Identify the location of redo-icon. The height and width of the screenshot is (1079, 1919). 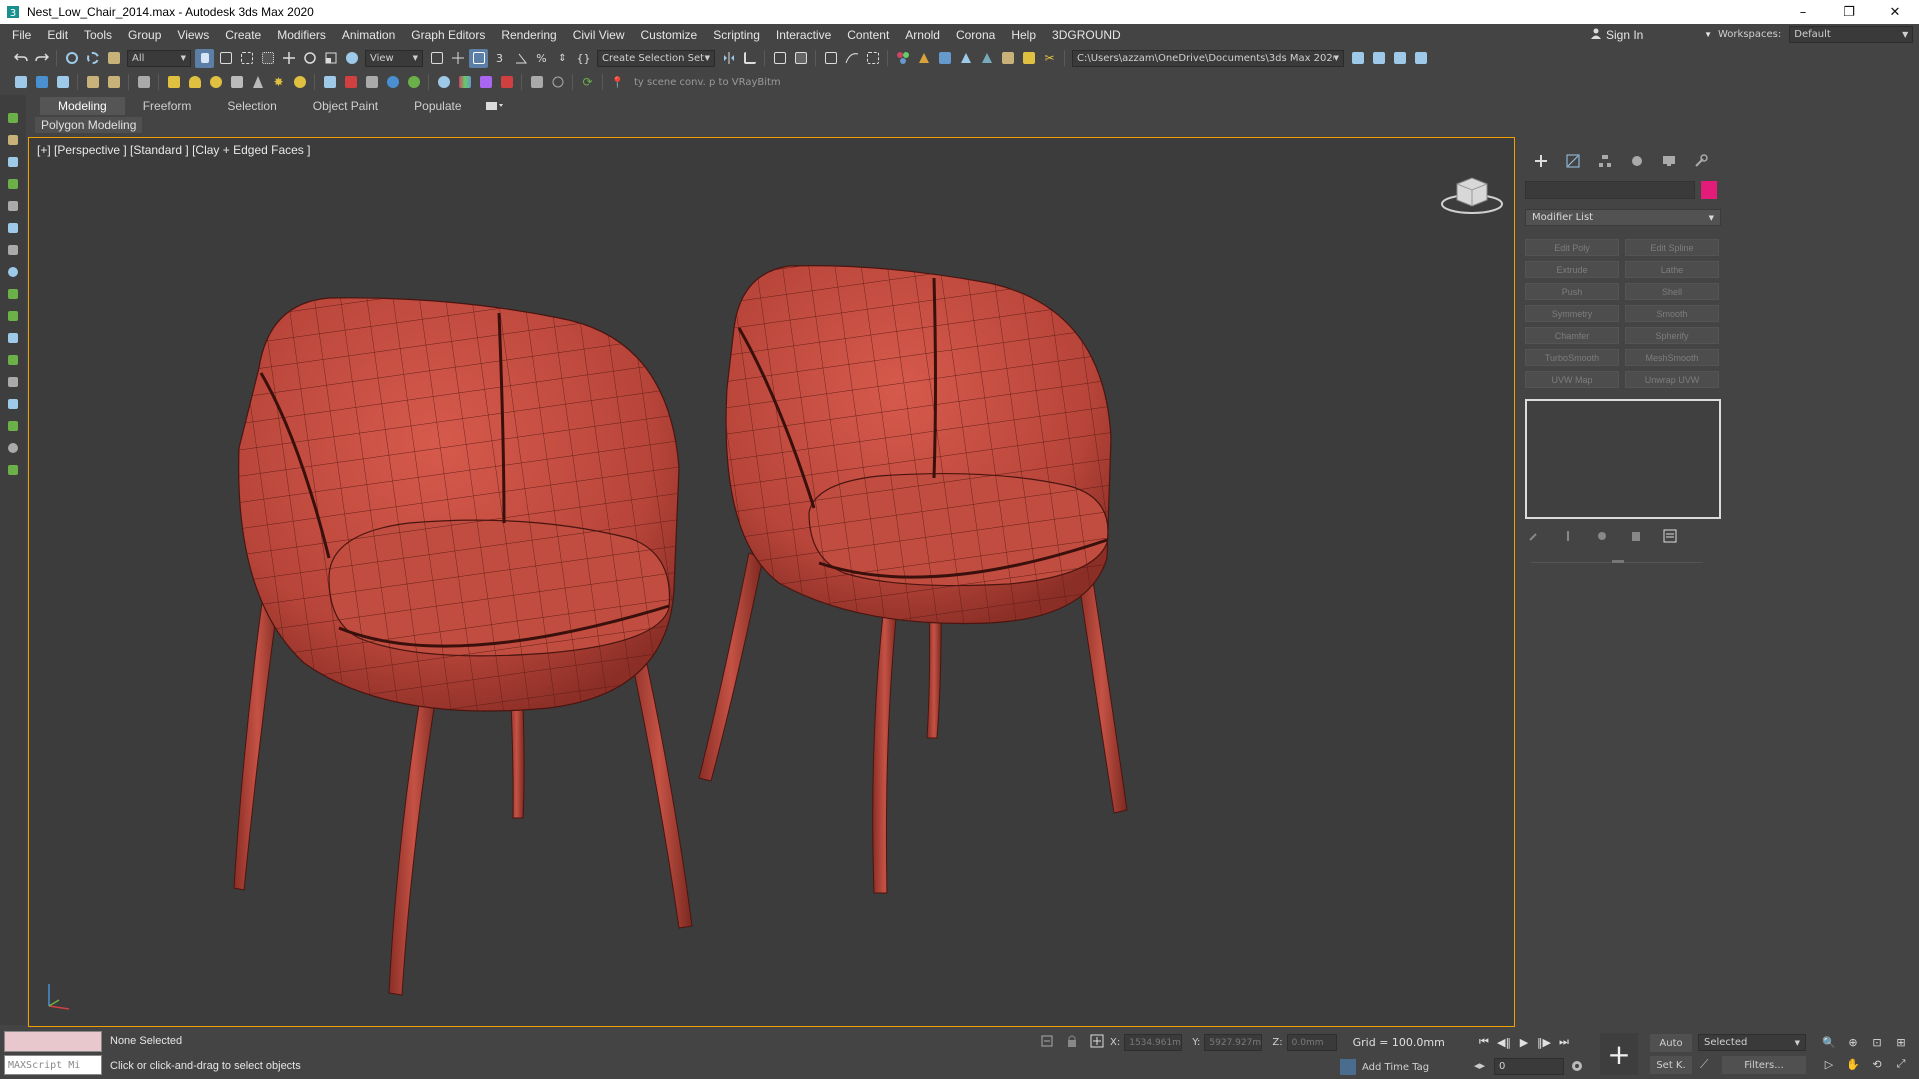
(41, 58).